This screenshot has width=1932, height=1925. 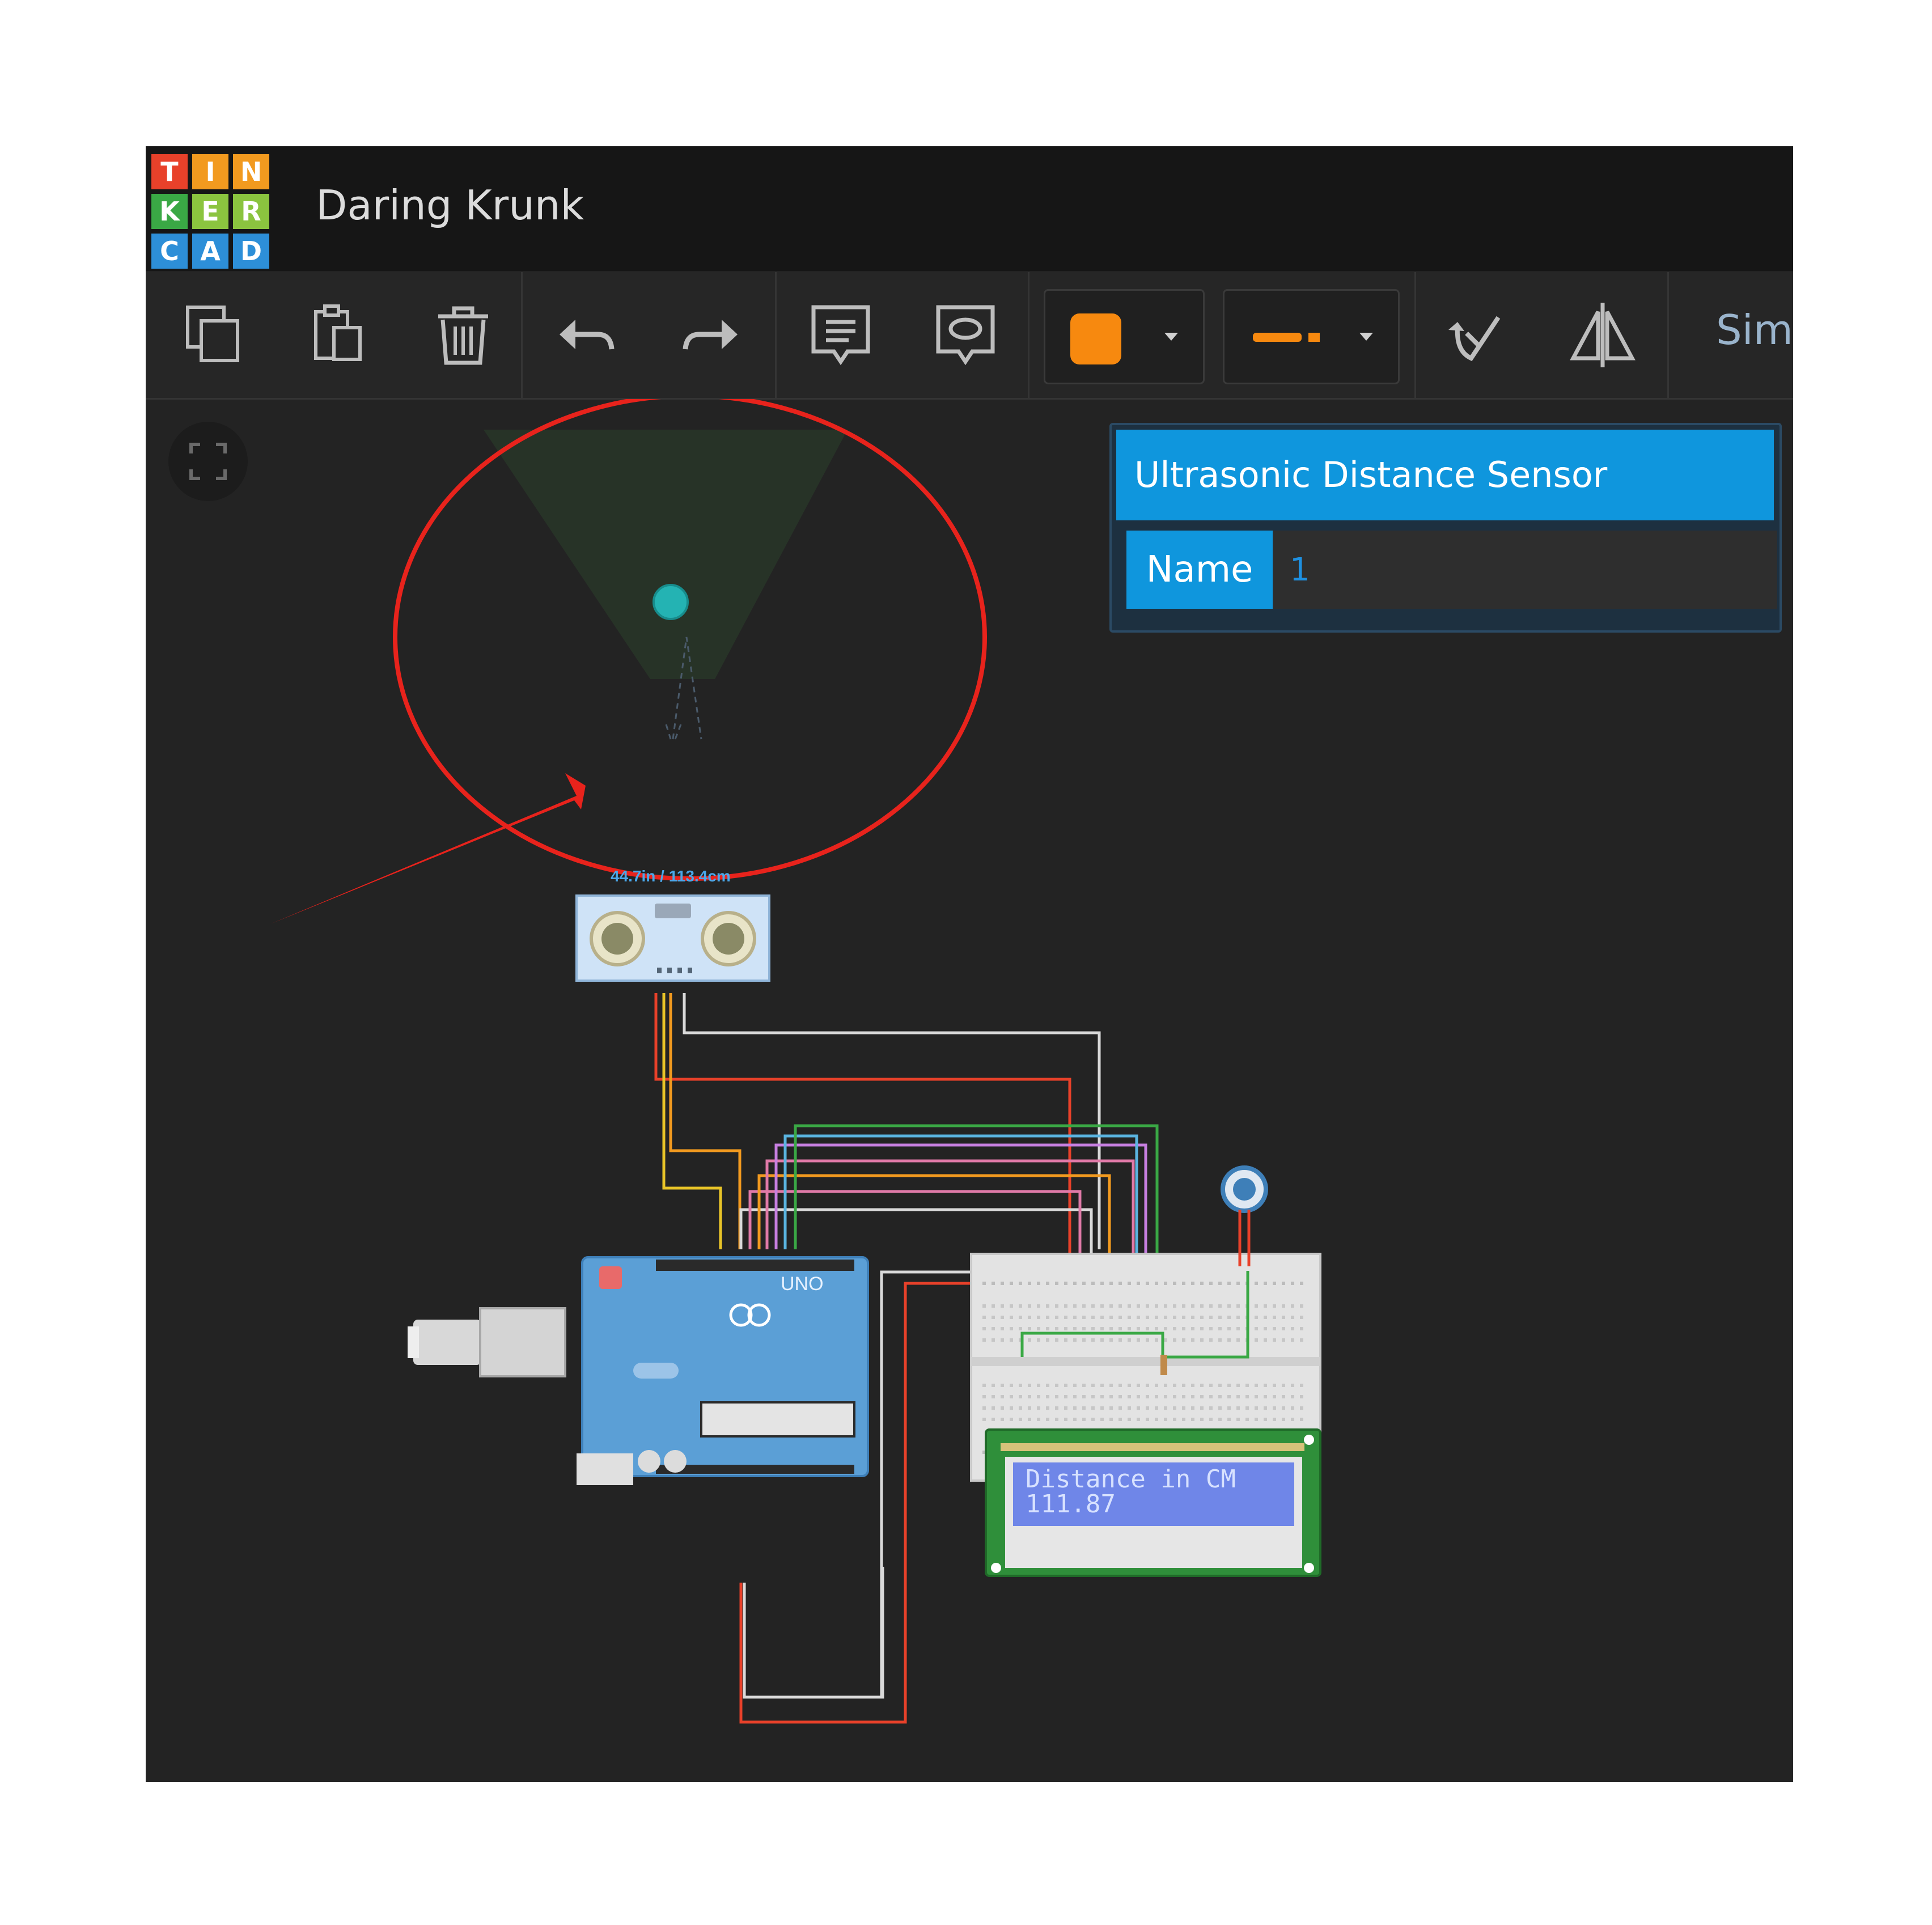 I want to click on pointer-arrow, so click(x=428, y=848).